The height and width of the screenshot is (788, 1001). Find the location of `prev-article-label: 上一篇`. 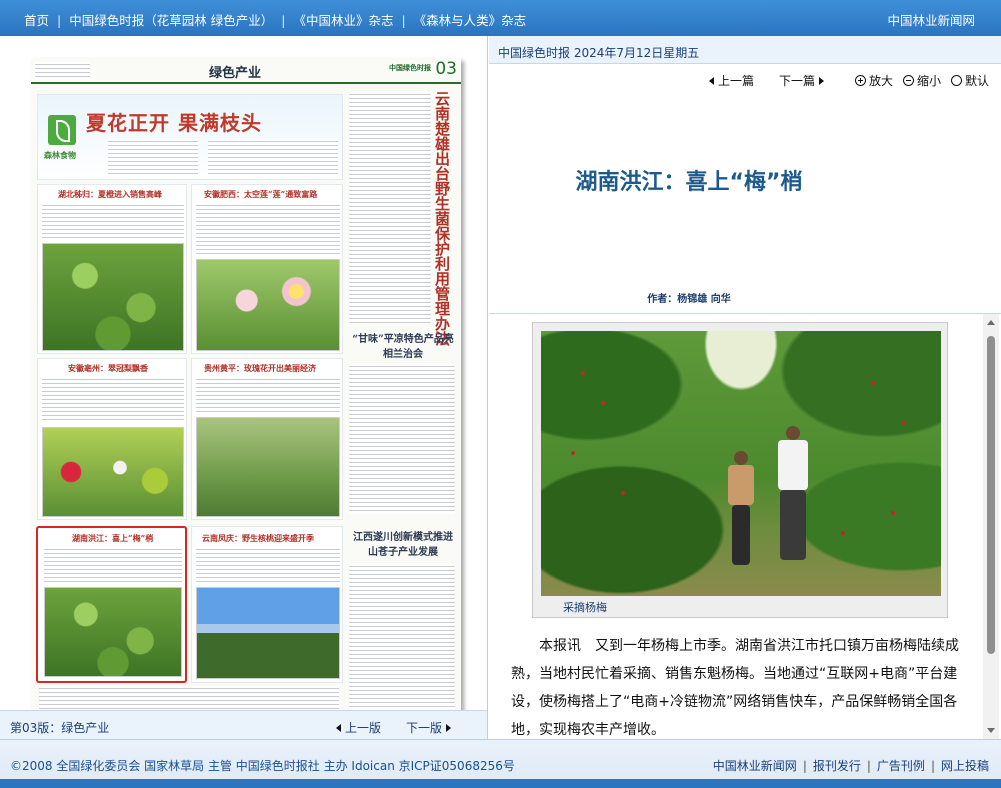

prev-article-label: 上一篇 is located at coordinates (736, 81).